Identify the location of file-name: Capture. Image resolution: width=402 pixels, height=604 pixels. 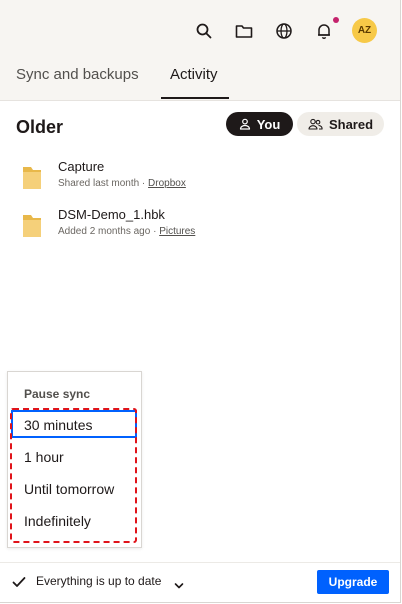
(81, 166).